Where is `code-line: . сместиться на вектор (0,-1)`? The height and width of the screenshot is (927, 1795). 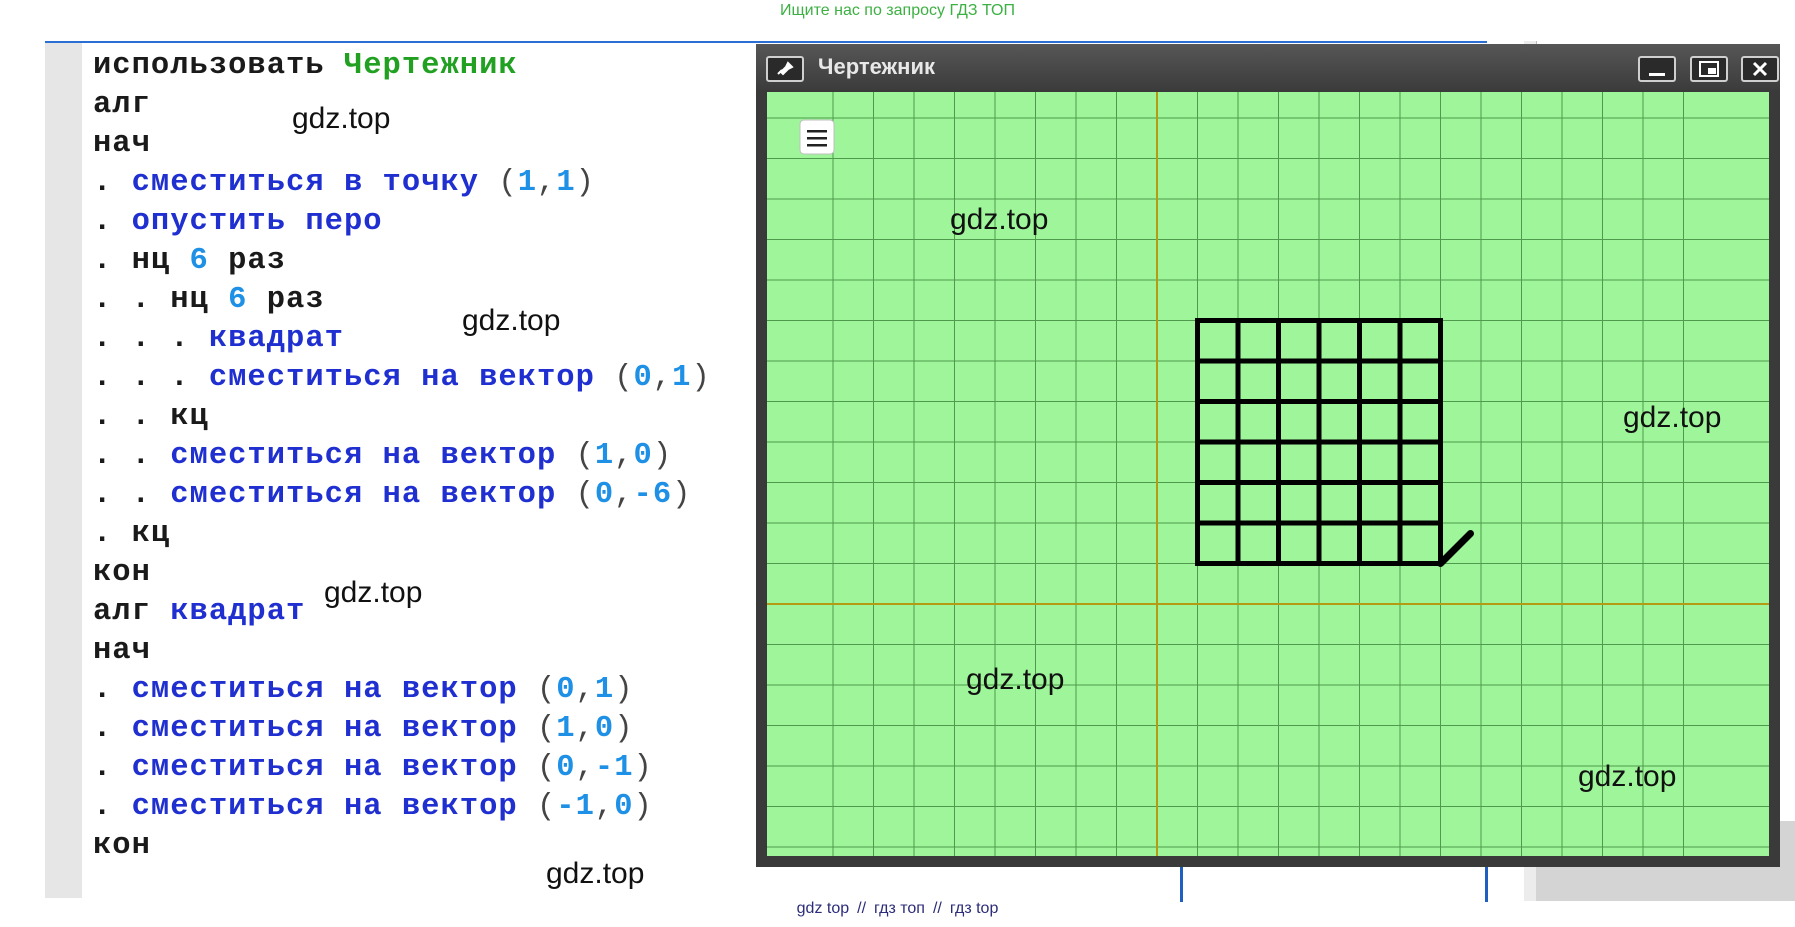
code-line: . сместиться на вектор (0,-1) is located at coordinates (402, 768).